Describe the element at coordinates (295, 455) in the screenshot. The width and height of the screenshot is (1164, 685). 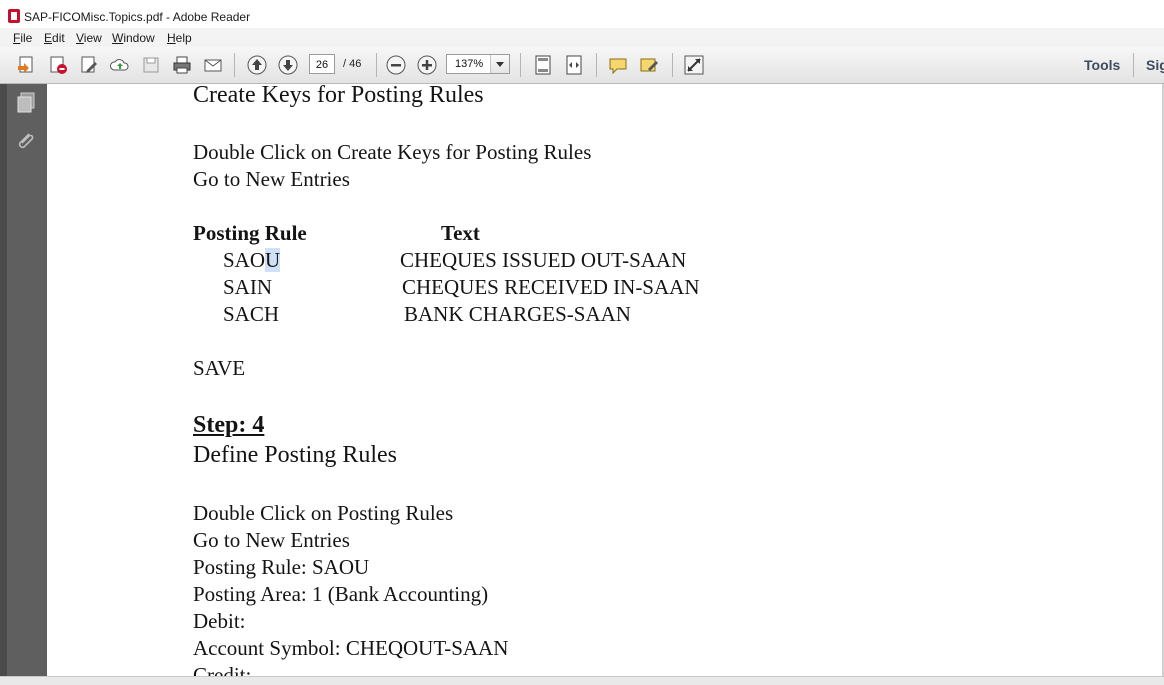
I see `page-heading-define-posting-rules: Define Posting Rules` at that location.